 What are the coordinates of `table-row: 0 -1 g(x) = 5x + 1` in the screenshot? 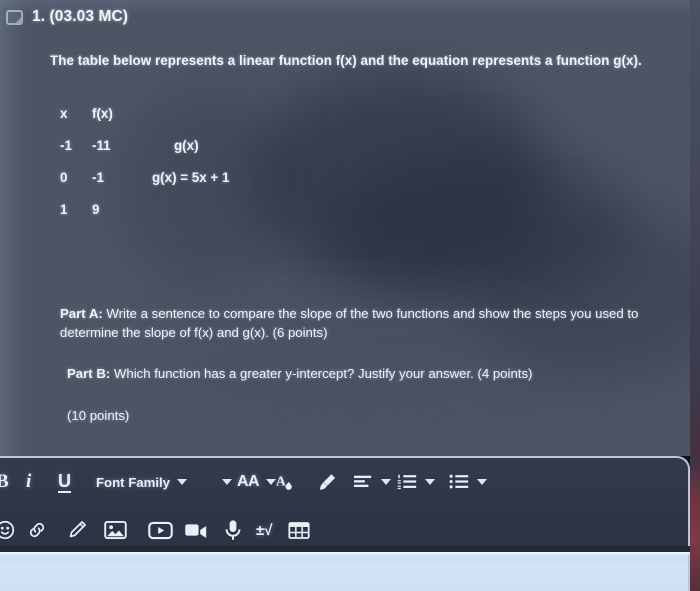 It's located at (144, 186).